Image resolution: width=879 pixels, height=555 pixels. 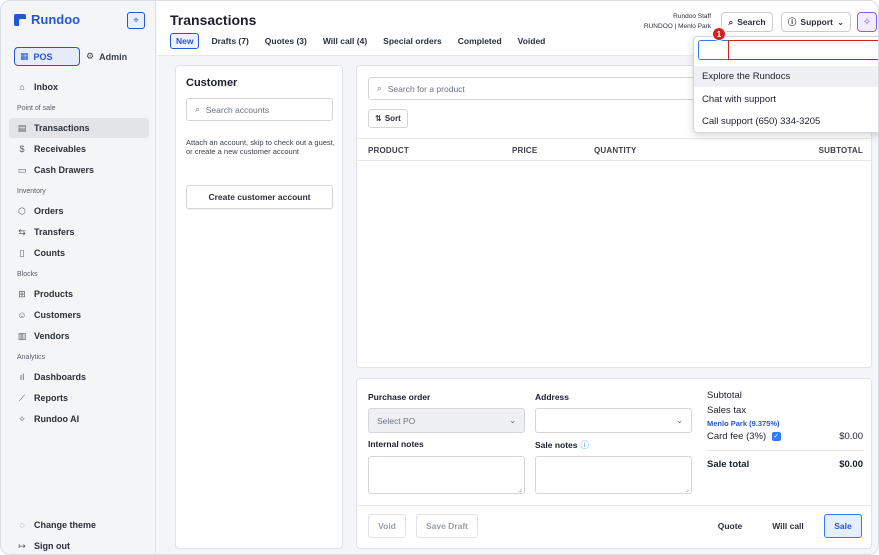 I want to click on pin-sidebar-button: ⌖, so click(x=136, y=20).